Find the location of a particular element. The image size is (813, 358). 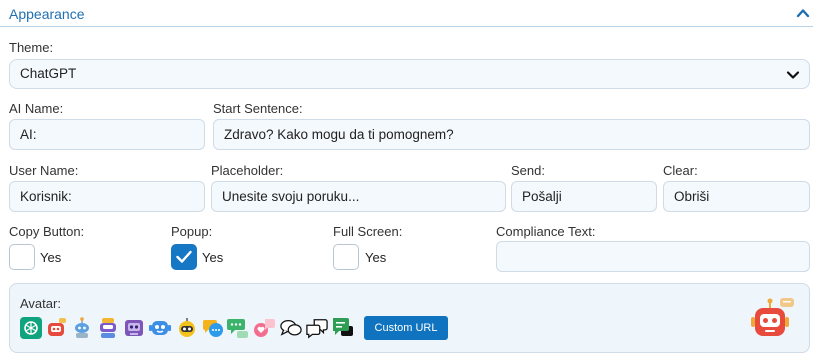

chat-bubbles-color-icon is located at coordinates (213, 328).